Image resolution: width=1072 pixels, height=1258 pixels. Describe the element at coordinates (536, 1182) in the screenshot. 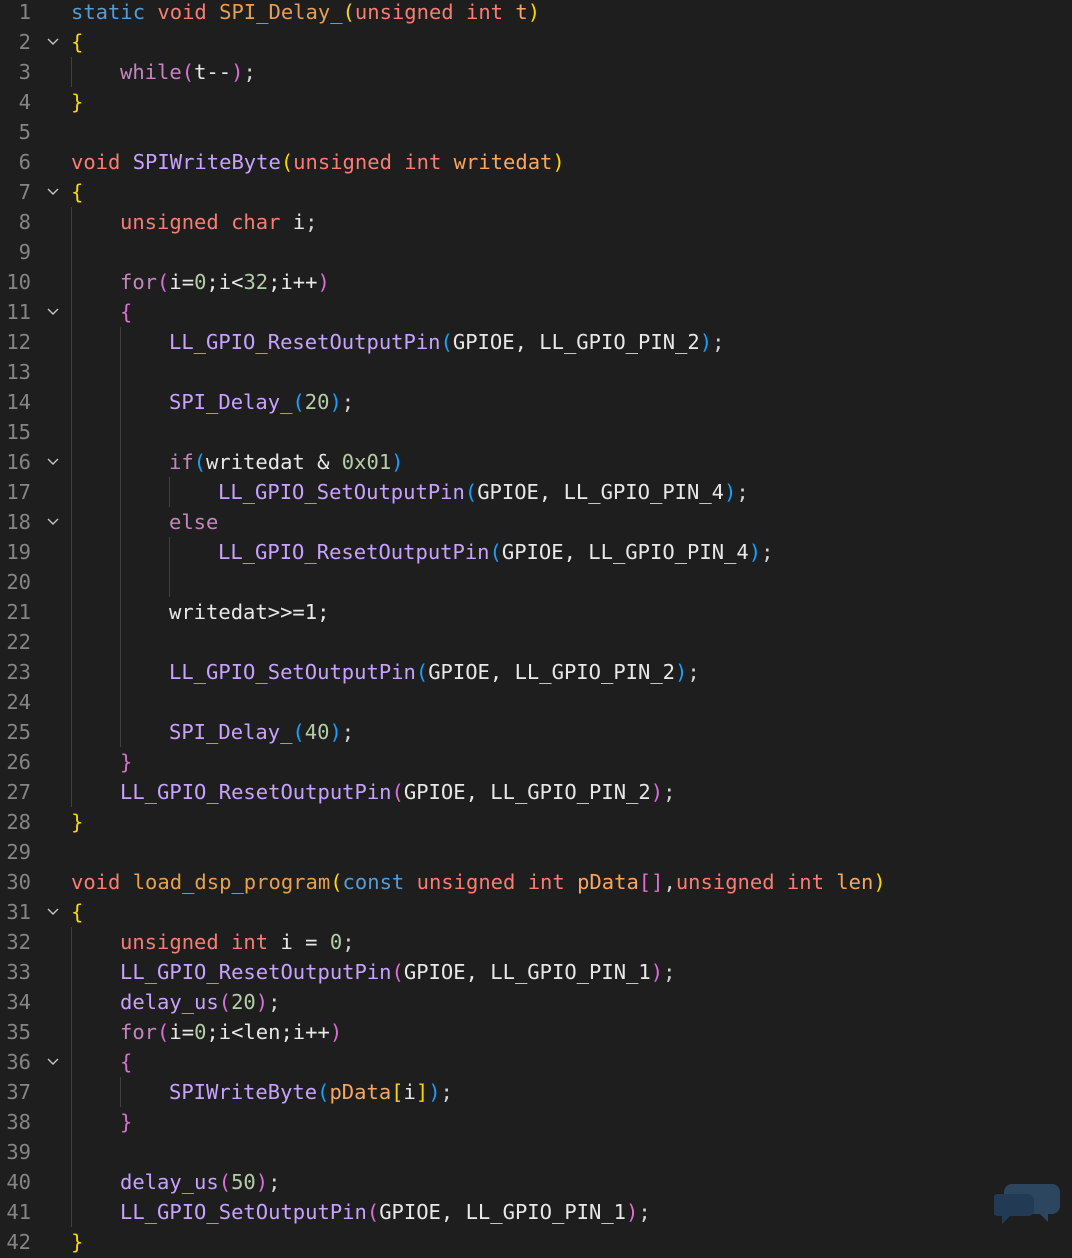

I see `code-line: 40 delay_us(50);` at that location.